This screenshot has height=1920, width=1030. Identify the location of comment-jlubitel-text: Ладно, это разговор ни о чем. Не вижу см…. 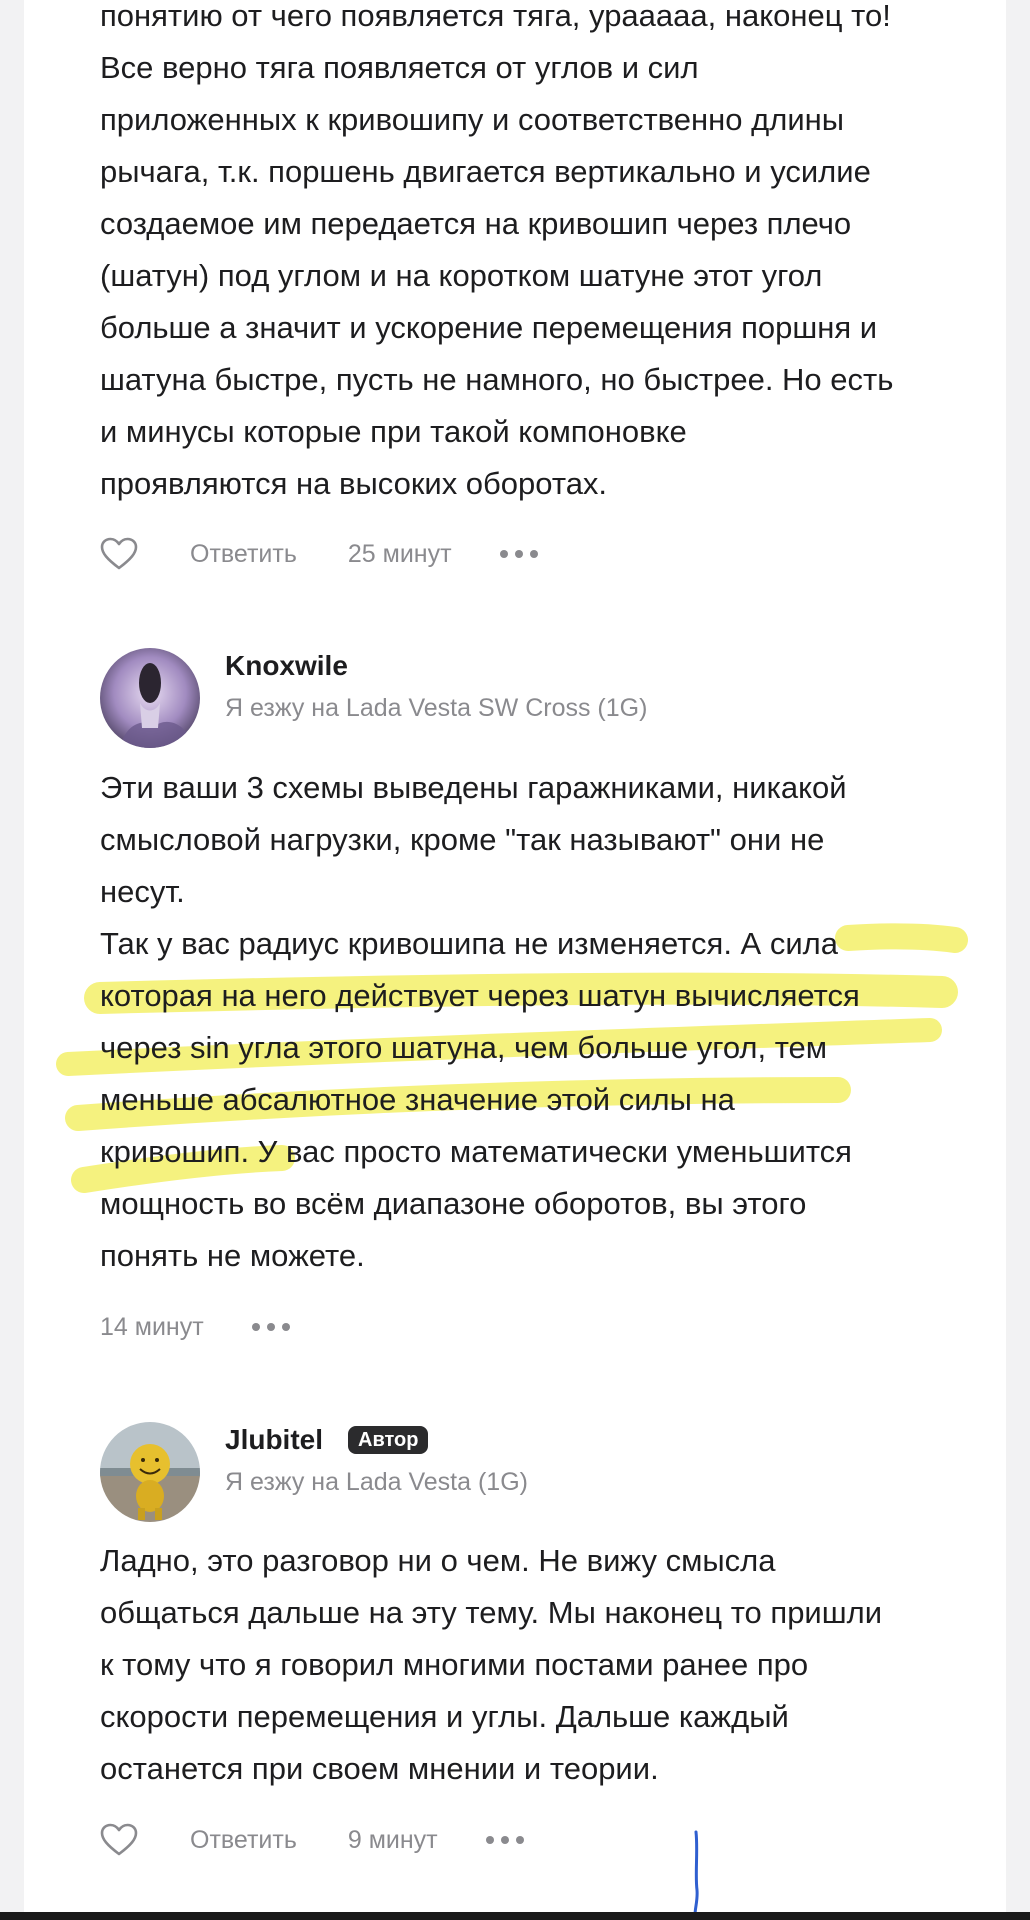
(540, 1665).